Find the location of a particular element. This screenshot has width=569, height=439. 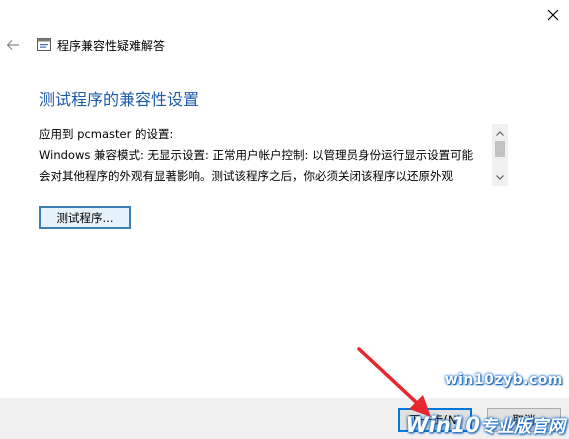

back-button is located at coordinates (13, 45).